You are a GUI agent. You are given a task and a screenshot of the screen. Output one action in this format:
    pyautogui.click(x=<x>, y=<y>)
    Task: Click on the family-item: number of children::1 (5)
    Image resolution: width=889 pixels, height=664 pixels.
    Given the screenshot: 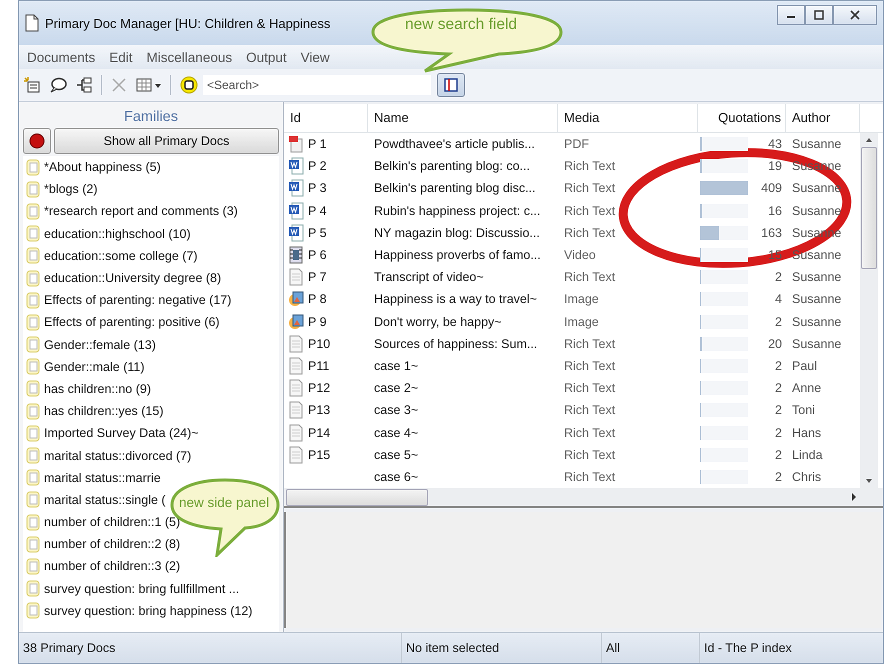 What is the action you would take?
    pyautogui.click(x=112, y=522)
    